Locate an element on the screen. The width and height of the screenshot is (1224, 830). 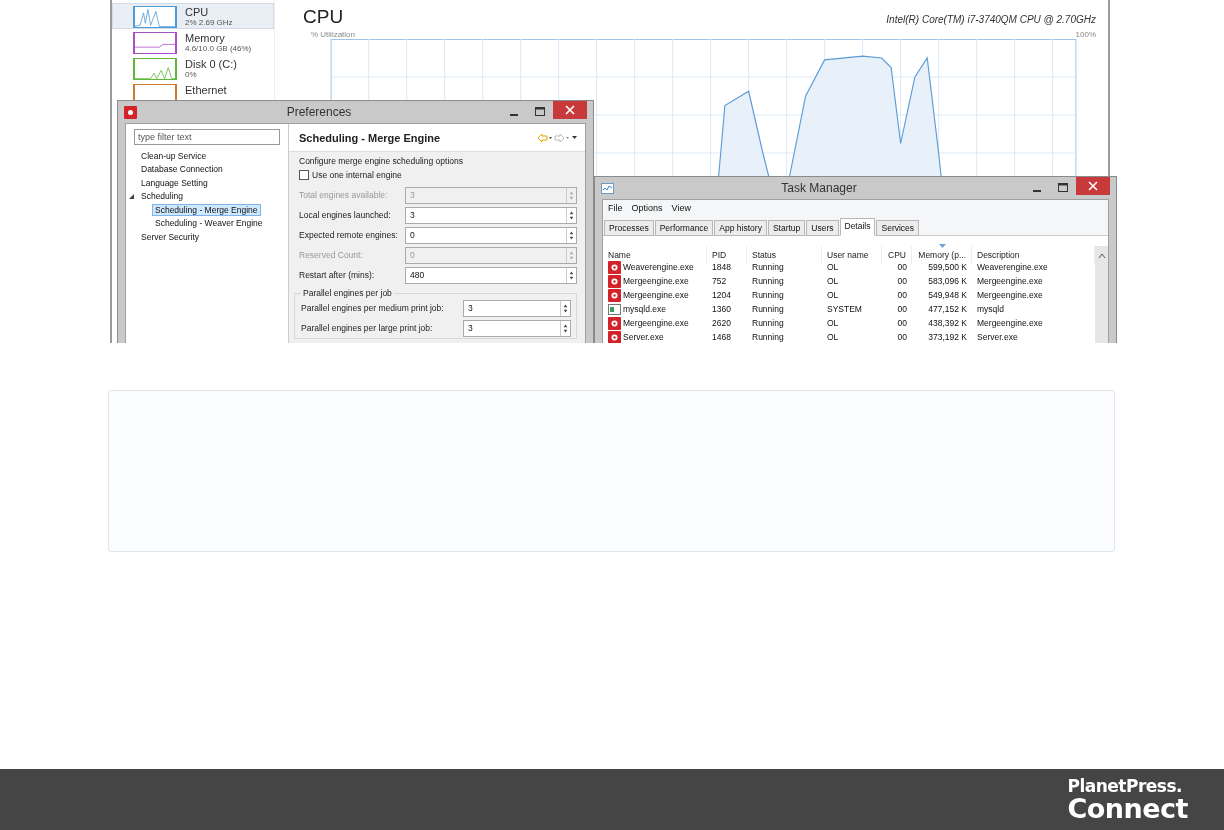
table-cell: mysqld.exe is located at coordinates (655, 309).